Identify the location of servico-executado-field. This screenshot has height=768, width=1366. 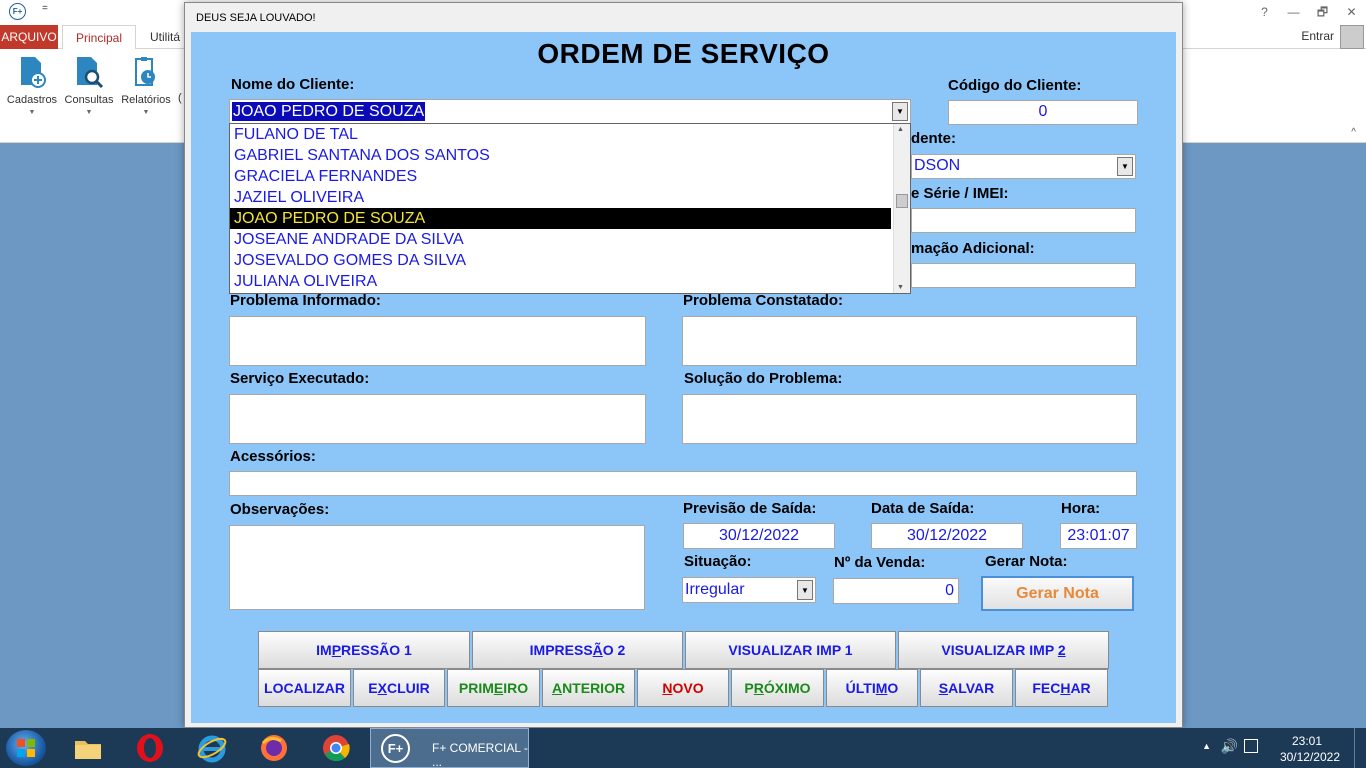
(437, 419).